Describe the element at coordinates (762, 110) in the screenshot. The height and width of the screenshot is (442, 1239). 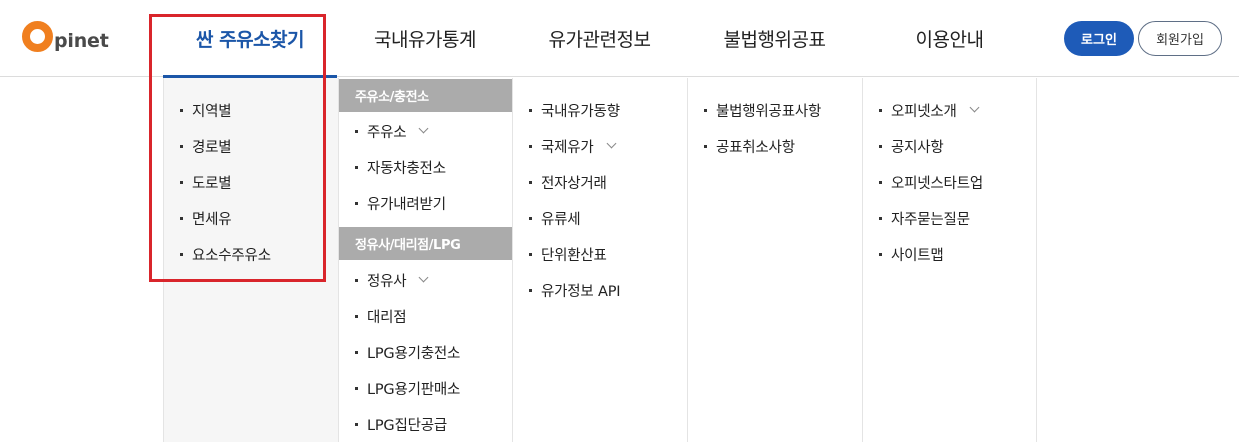
I see `menu-item-illegal-notices: 불법행위공표사항` at that location.